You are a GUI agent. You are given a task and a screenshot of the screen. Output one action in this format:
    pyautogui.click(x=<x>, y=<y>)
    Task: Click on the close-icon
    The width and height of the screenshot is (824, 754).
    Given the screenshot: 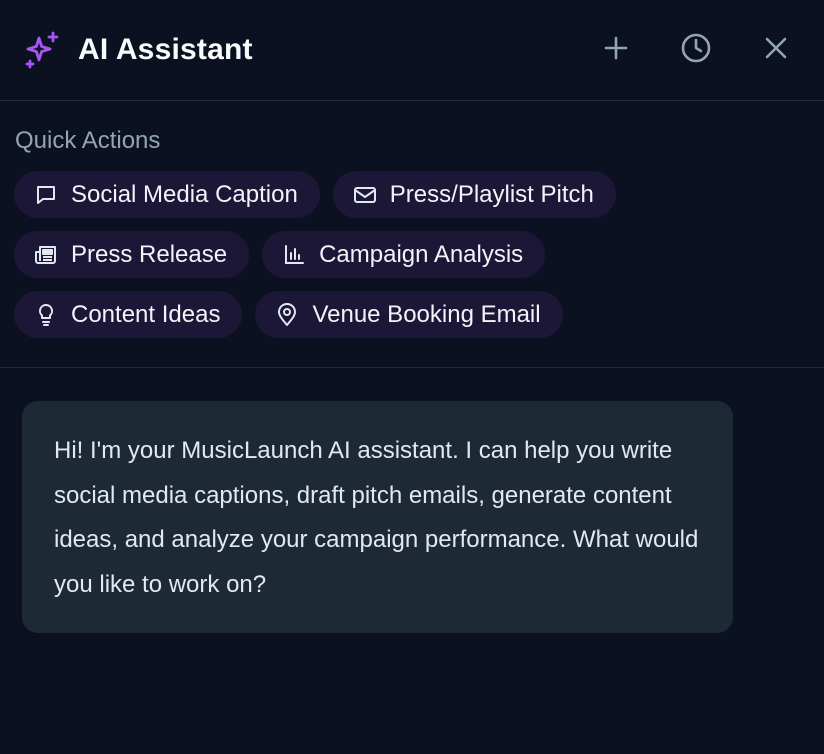 What is the action you would take?
    pyautogui.click(x=776, y=50)
    